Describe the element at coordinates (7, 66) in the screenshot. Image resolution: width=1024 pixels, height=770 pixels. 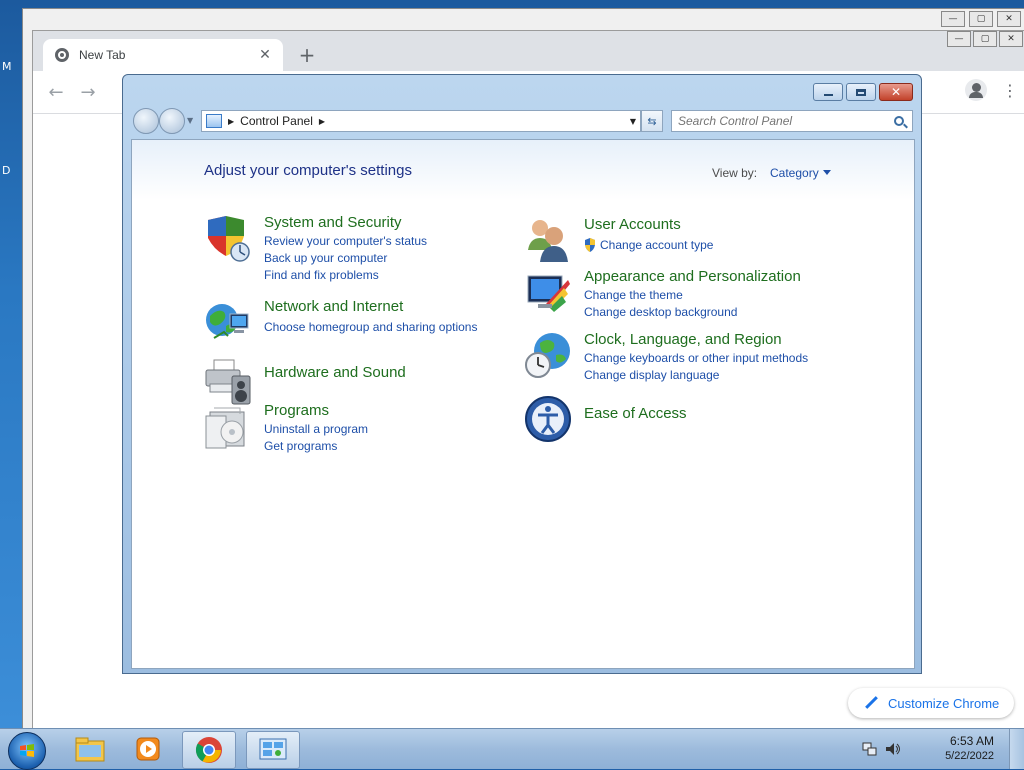
I see `desktop-icon-label: M` at that location.